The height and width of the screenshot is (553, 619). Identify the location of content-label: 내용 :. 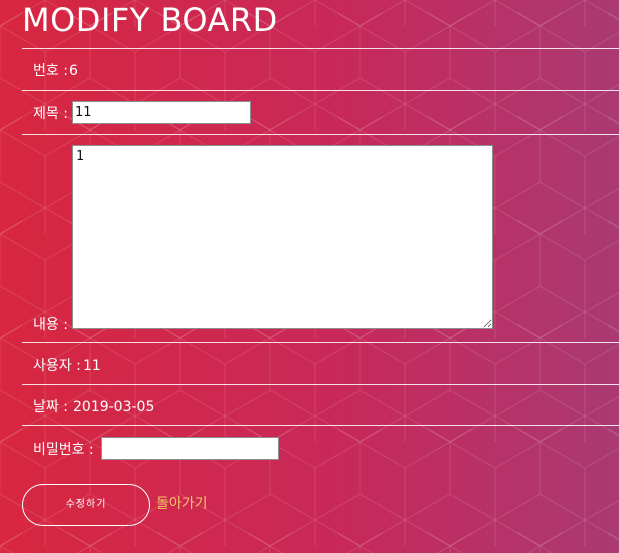
(50, 325).